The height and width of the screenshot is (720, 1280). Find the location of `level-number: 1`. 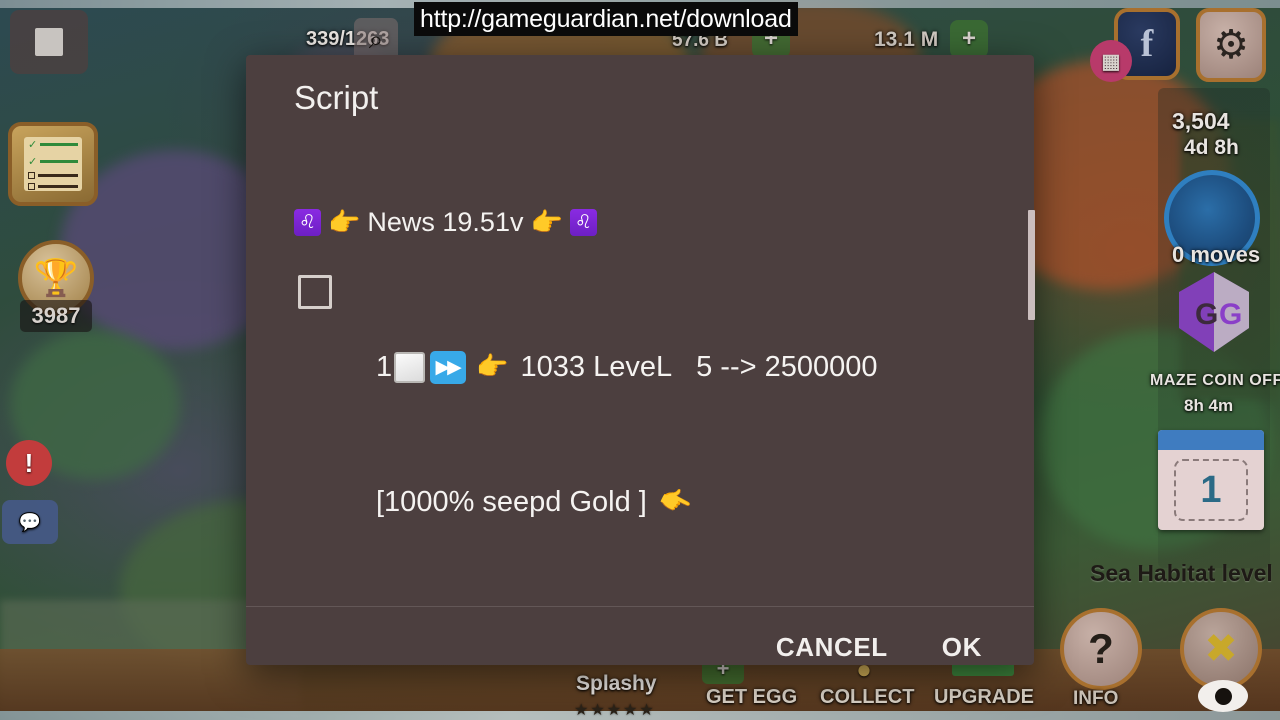

level-number: 1 is located at coordinates (1211, 490).